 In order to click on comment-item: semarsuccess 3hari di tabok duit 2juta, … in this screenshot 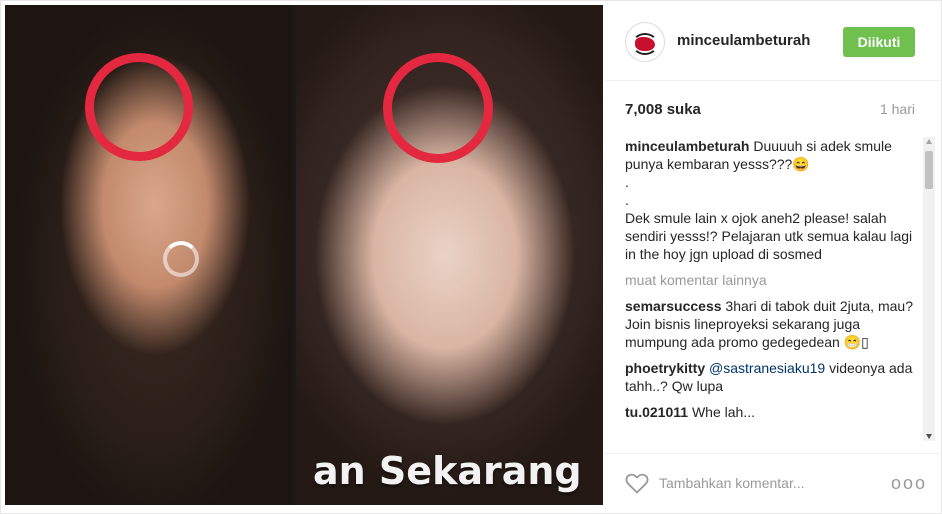, I will do `click(770, 324)`.